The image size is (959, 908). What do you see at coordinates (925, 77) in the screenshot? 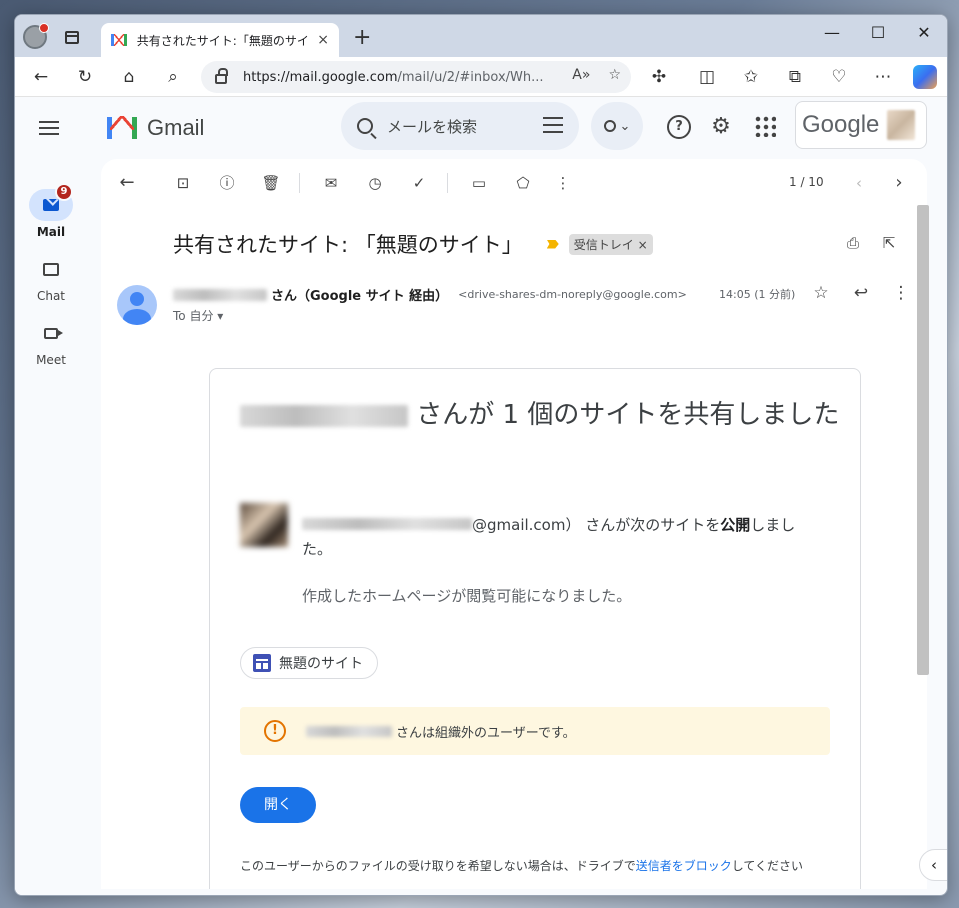
I see `copilot-icon` at bounding box center [925, 77].